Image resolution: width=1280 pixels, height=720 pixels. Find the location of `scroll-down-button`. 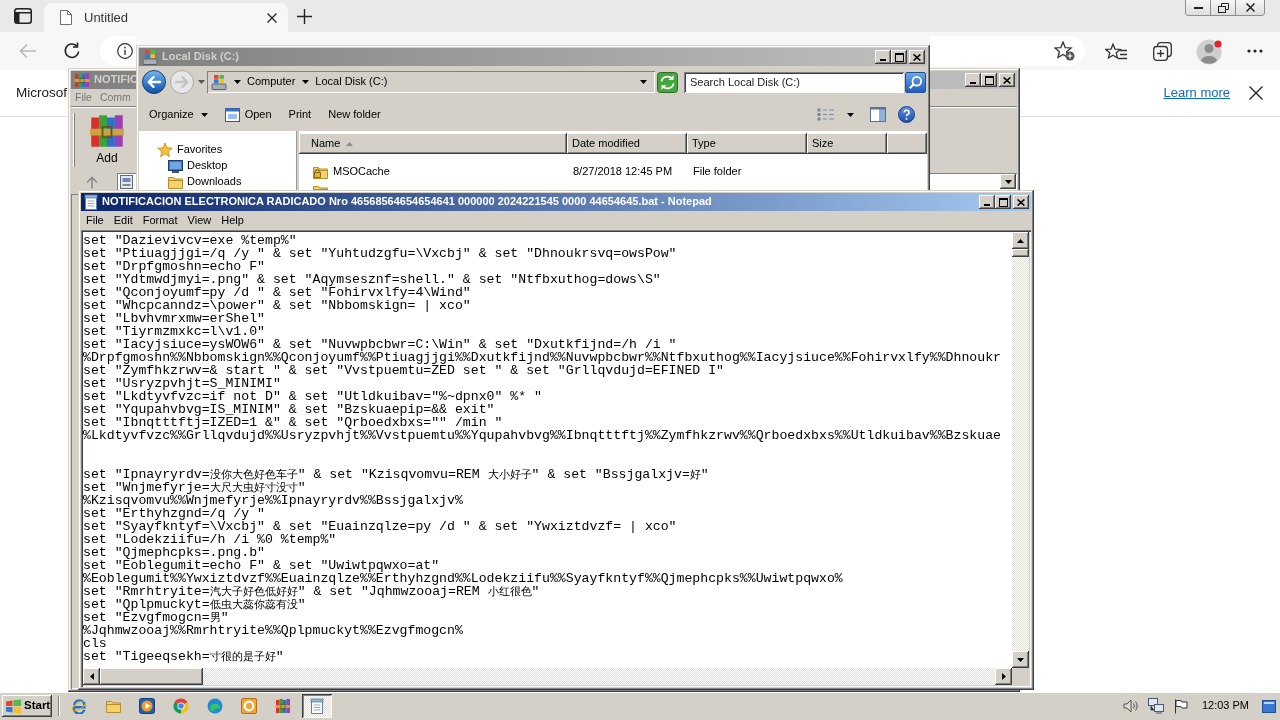

scroll-down-button is located at coordinates (1020, 659).